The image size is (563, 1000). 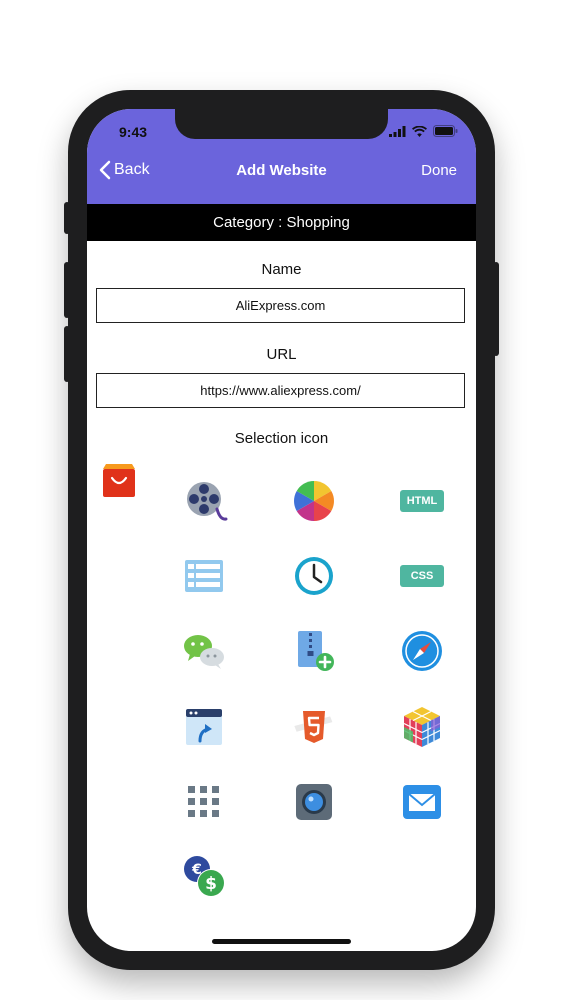 What do you see at coordinates (132, 169) in the screenshot?
I see `back-label: Back` at bounding box center [132, 169].